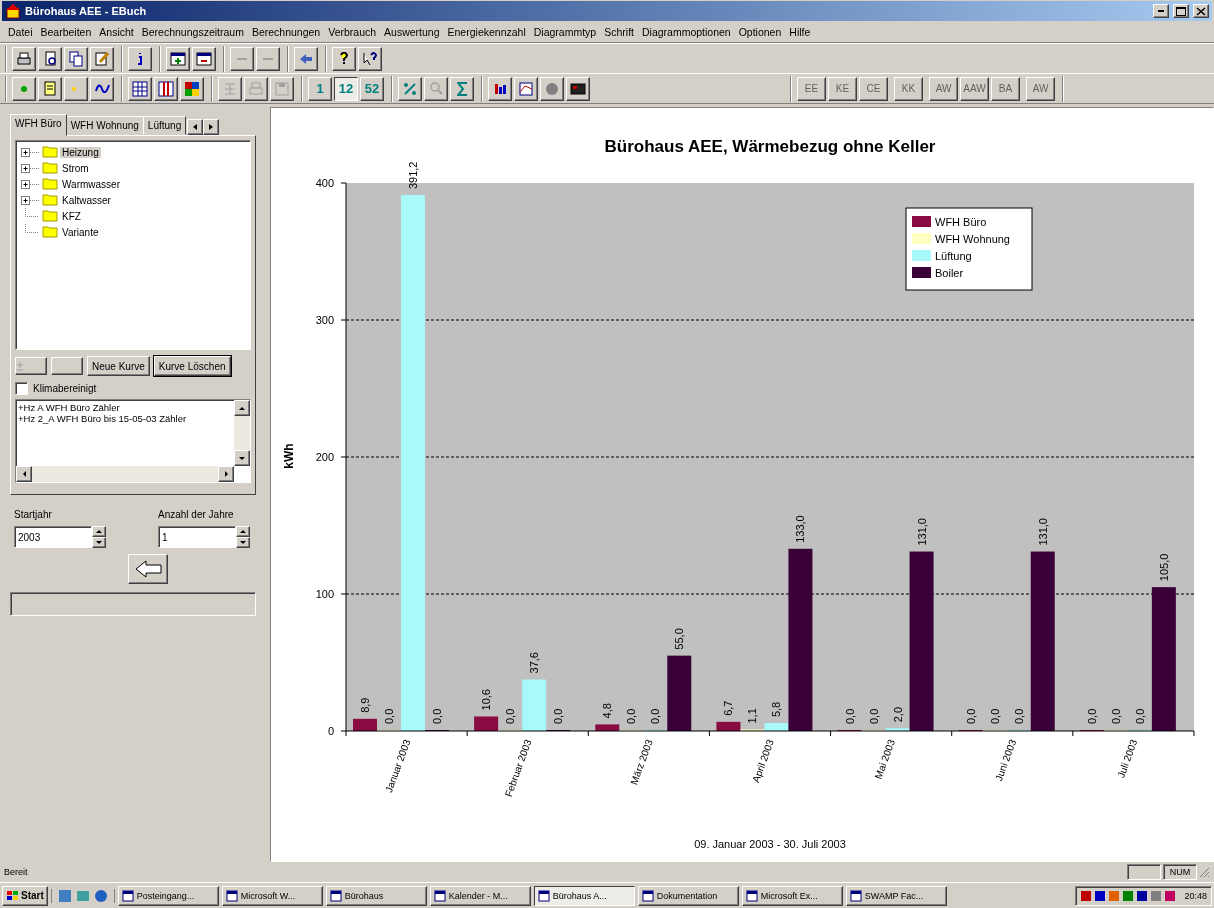 The width and height of the screenshot is (1214, 908). What do you see at coordinates (1006, 760) in the screenshot?
I see `category-label: Juni 2003` at bounding box center [1006, 760].